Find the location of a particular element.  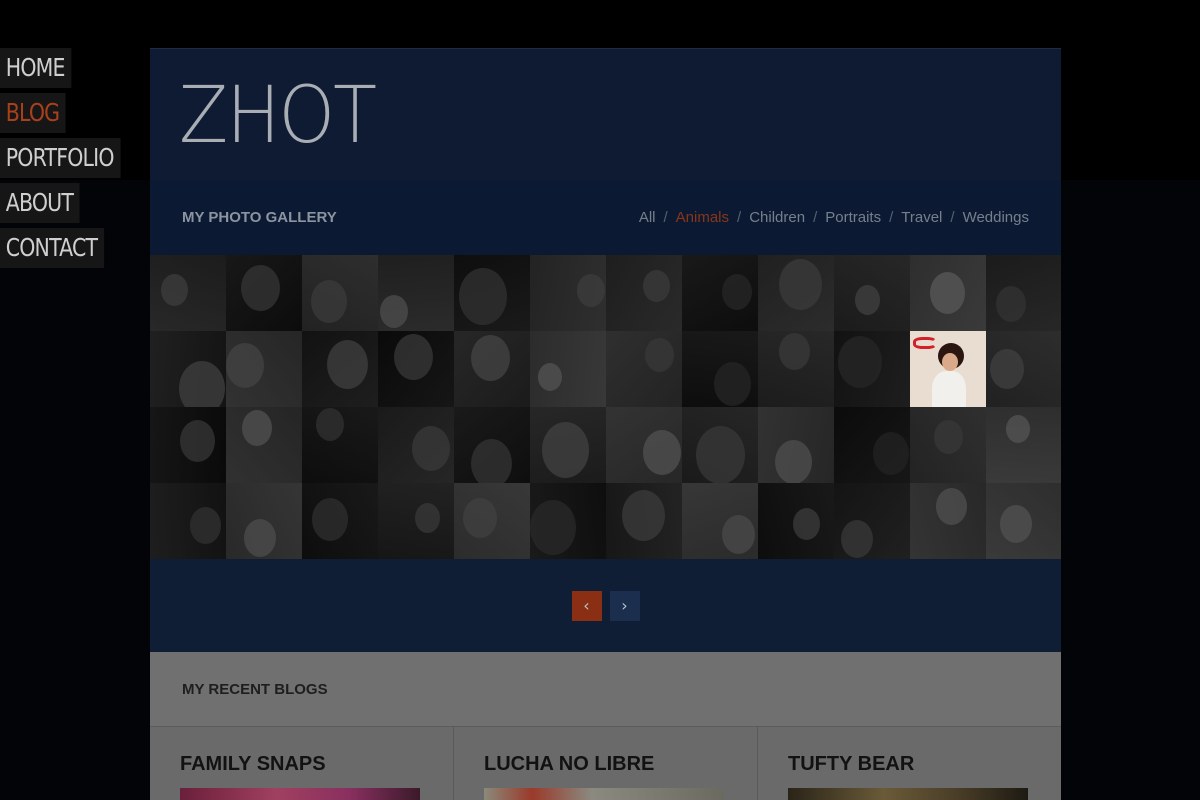

blog-title: LUCHA NO LIBRE is located at coordinates (605, 764).